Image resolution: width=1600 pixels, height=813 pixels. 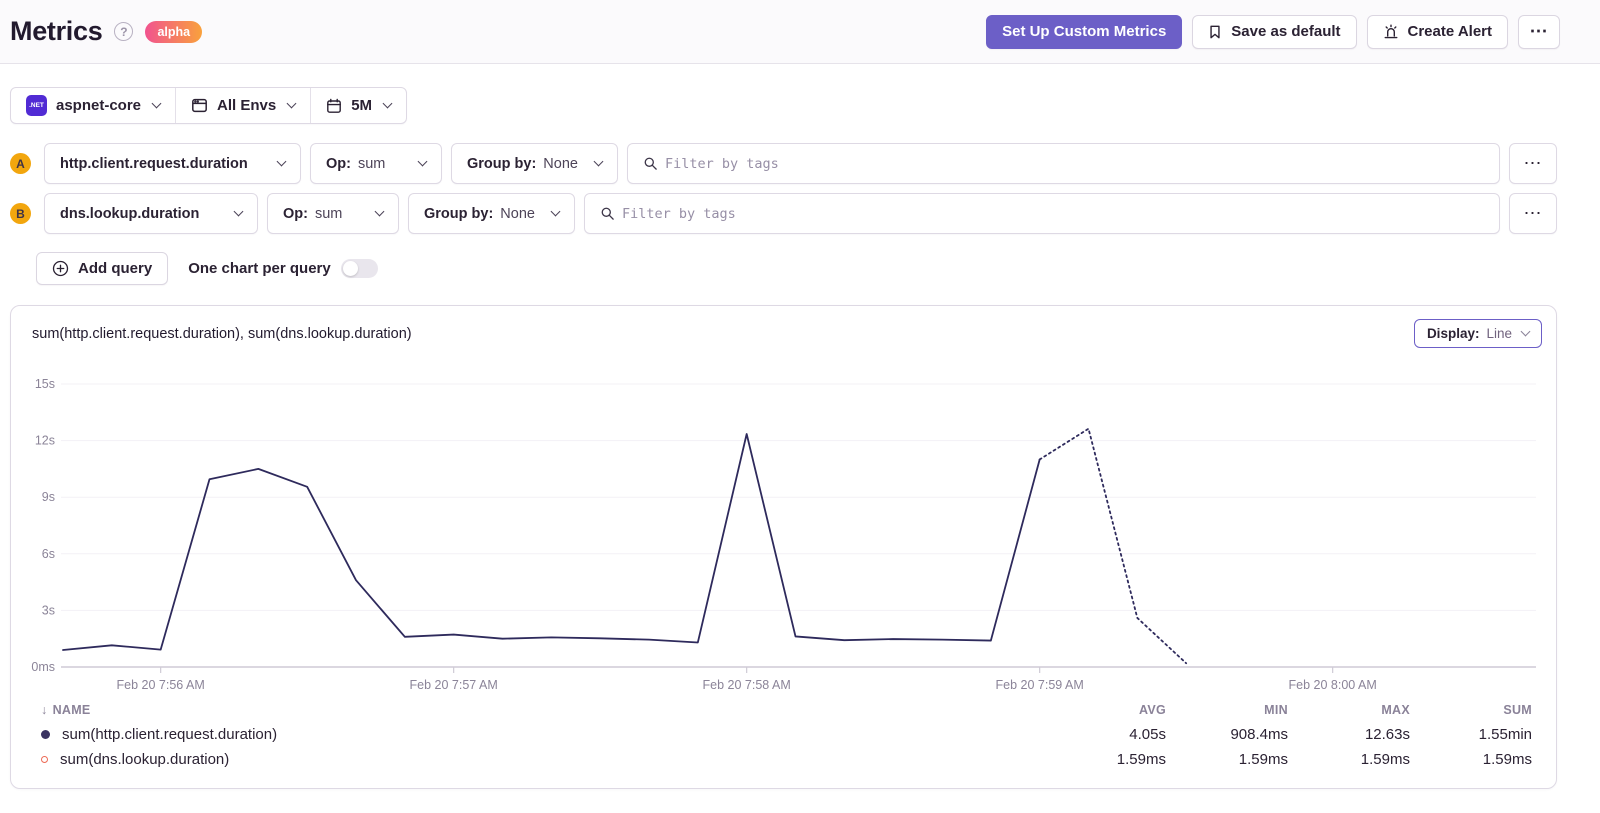 I want to click on dotnet-icon: .NET, so click(x=36, y=105).